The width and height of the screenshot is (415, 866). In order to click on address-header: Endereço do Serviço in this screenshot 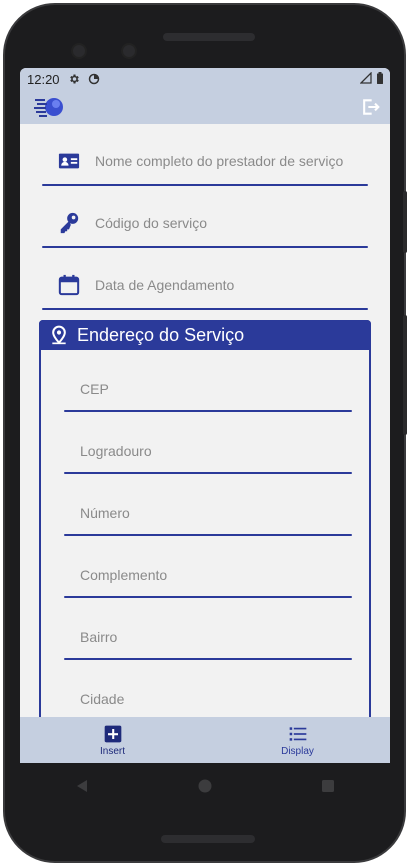, I will do `click(205, 335)`.